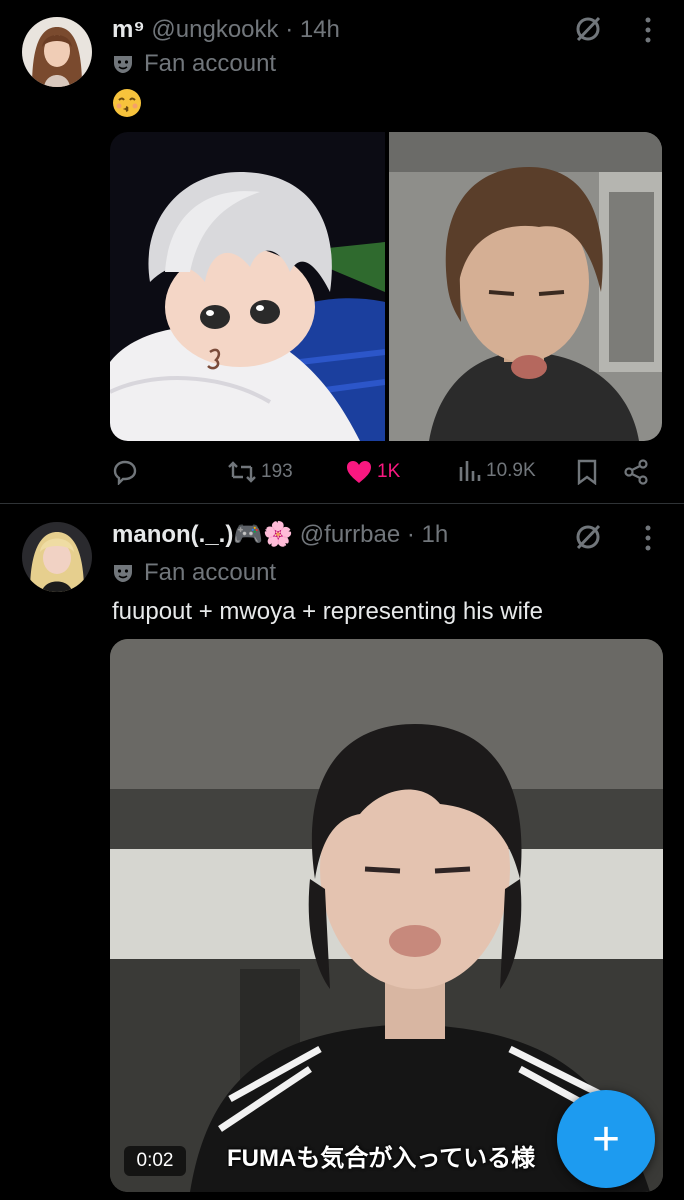  Describe the element at coordinates (511, 470) in the screenshot. I see `views-count: 10.9K` at that location.